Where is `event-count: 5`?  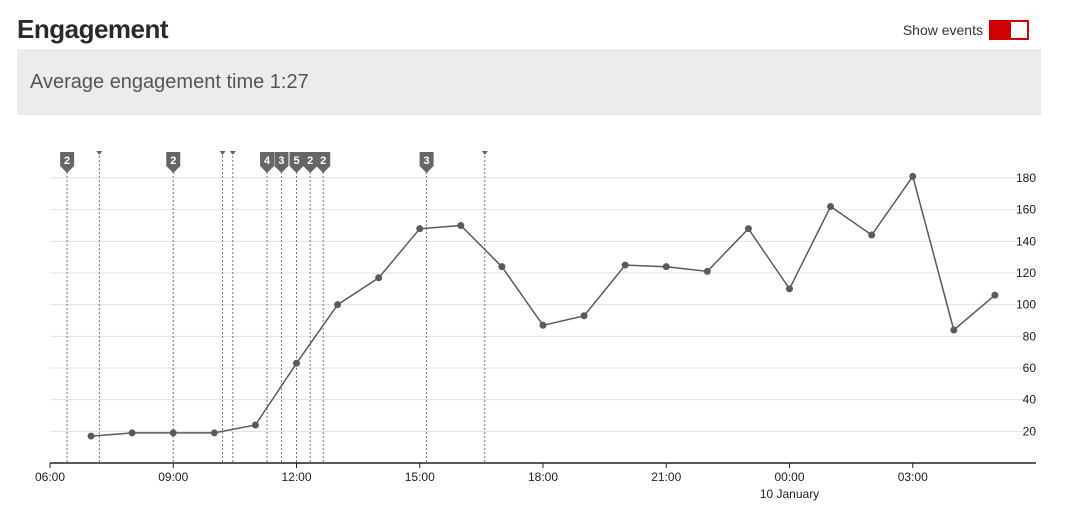
event-count: 5 is located at coordinates (296, 161).